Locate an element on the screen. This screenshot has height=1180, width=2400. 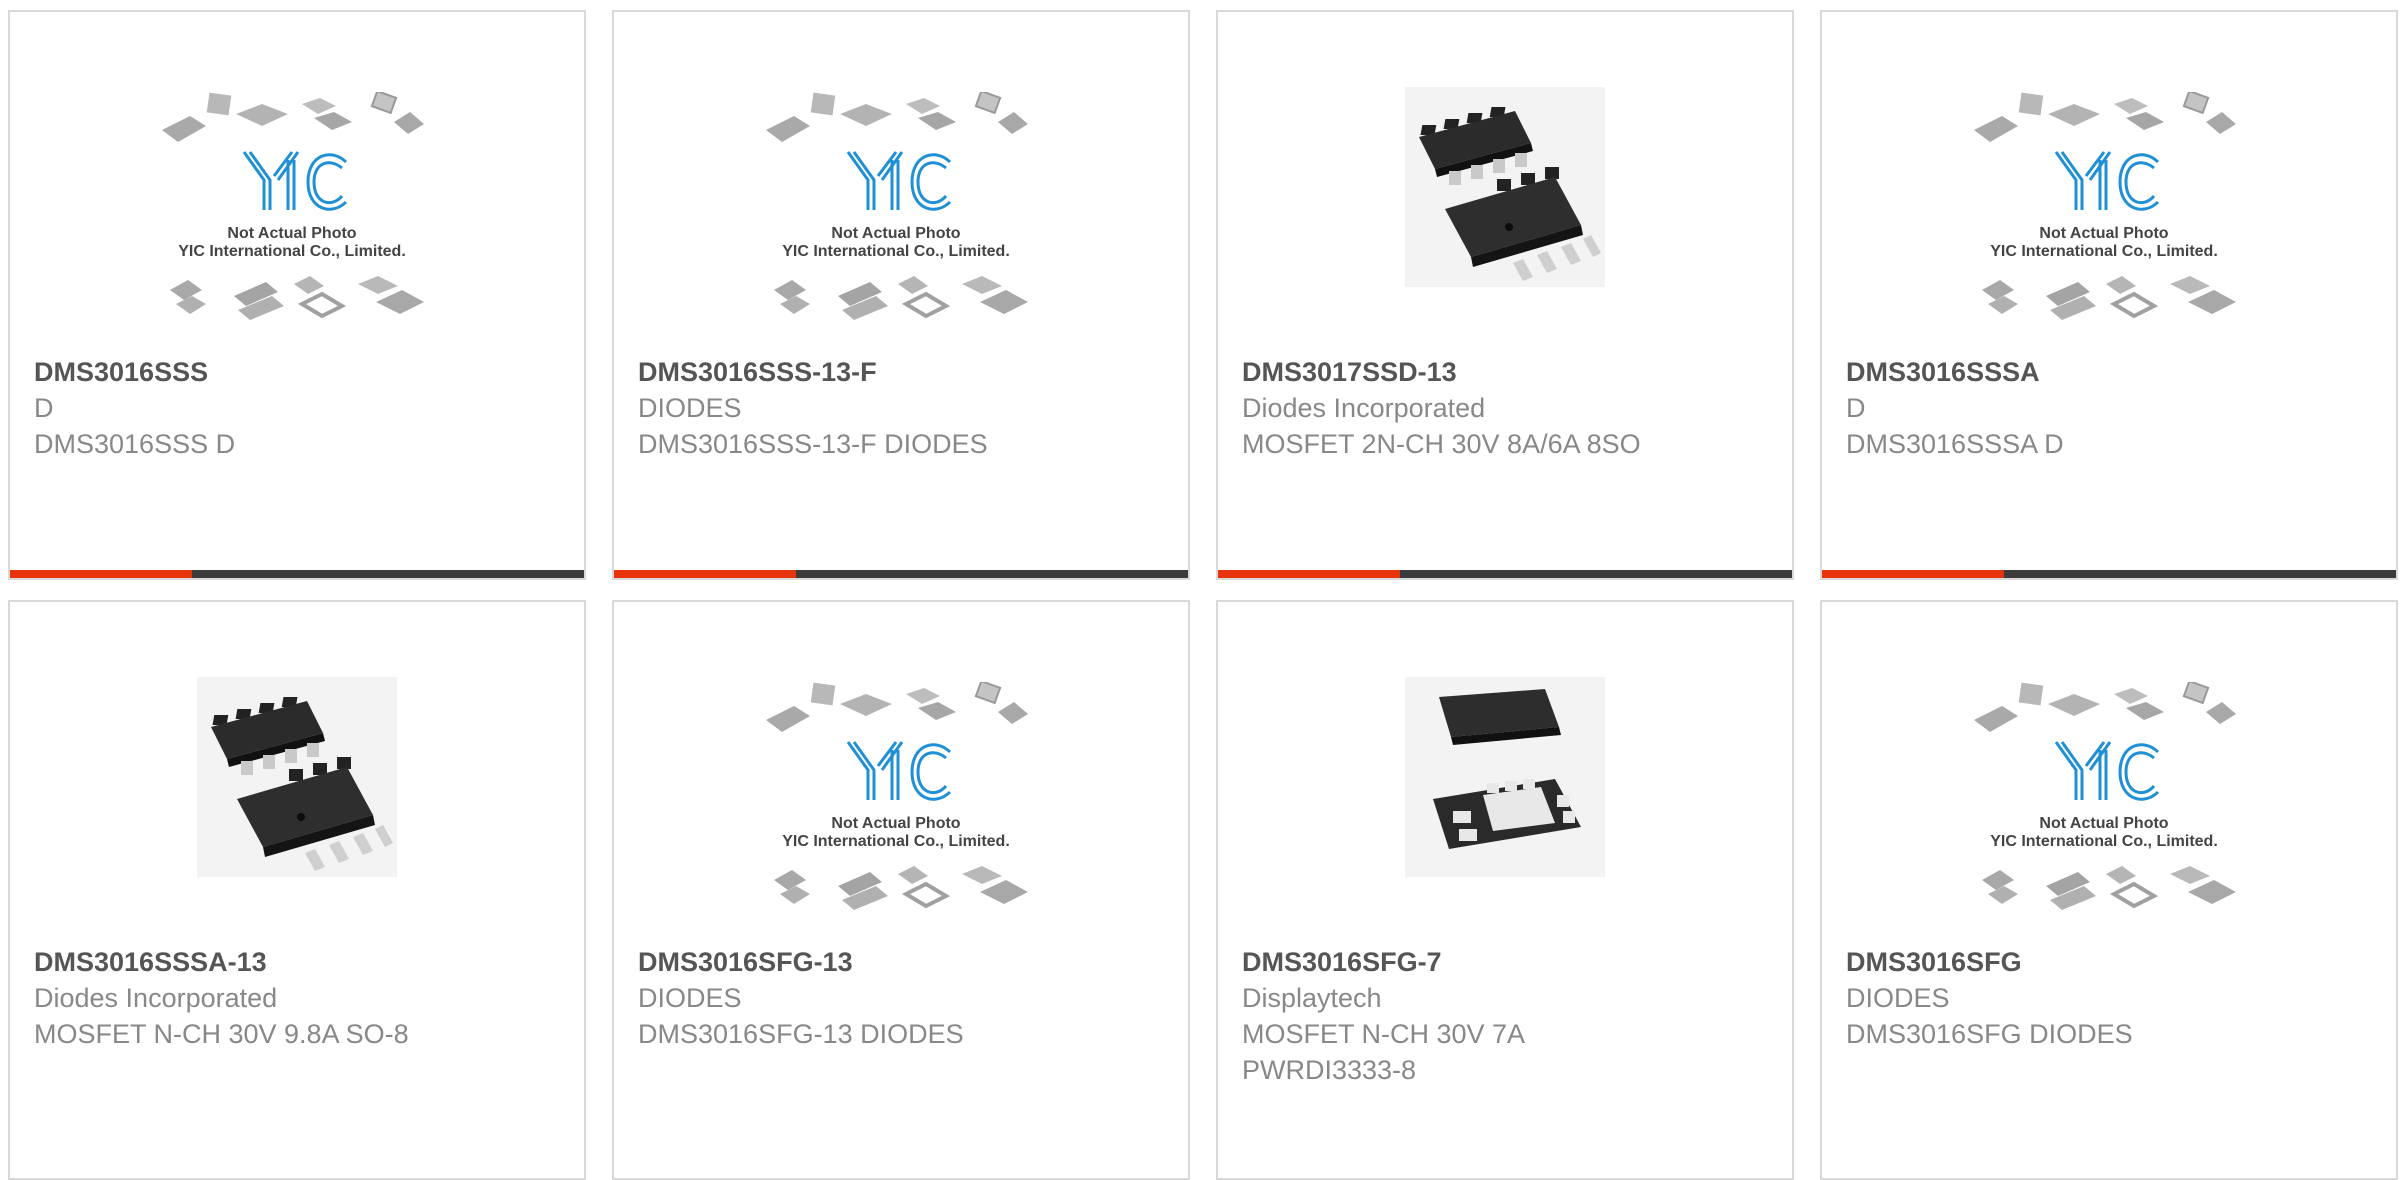
description: DMS3016SSSA D is located at coordinates (1955, 444).